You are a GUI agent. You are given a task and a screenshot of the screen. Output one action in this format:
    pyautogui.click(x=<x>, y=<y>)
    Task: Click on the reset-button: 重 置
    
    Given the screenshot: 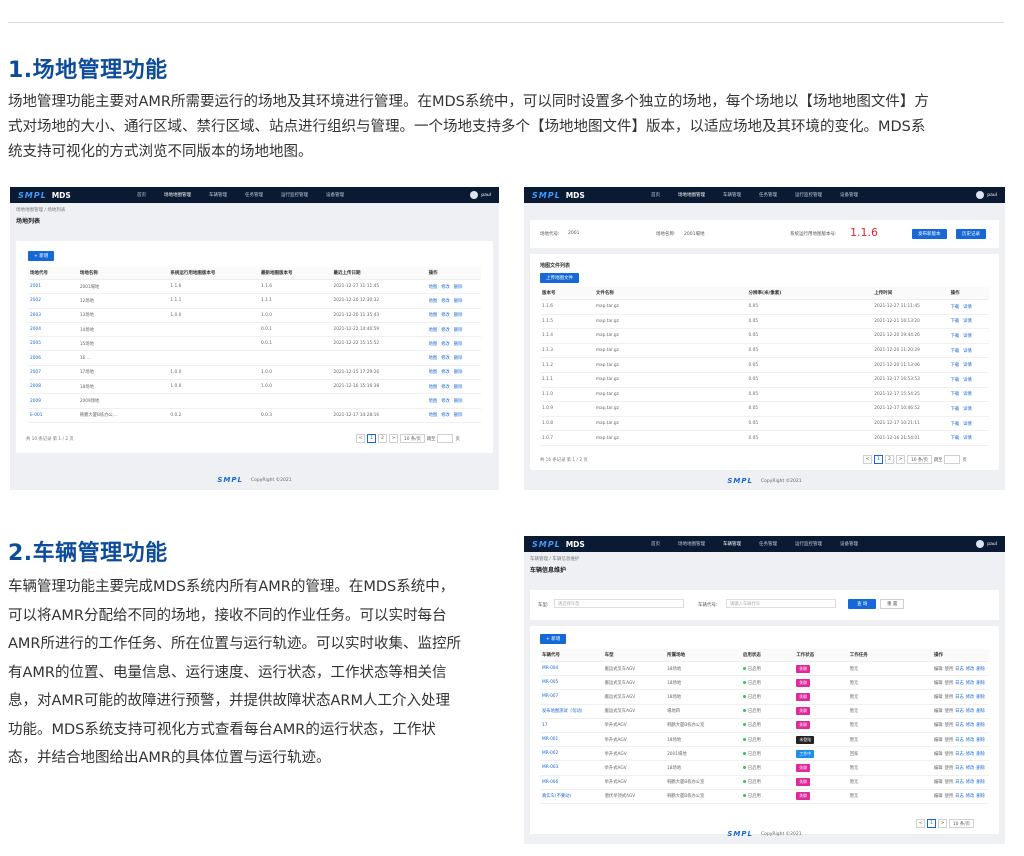 What is the action you would take?
    pyautogui.click(x=892, y=604)
    